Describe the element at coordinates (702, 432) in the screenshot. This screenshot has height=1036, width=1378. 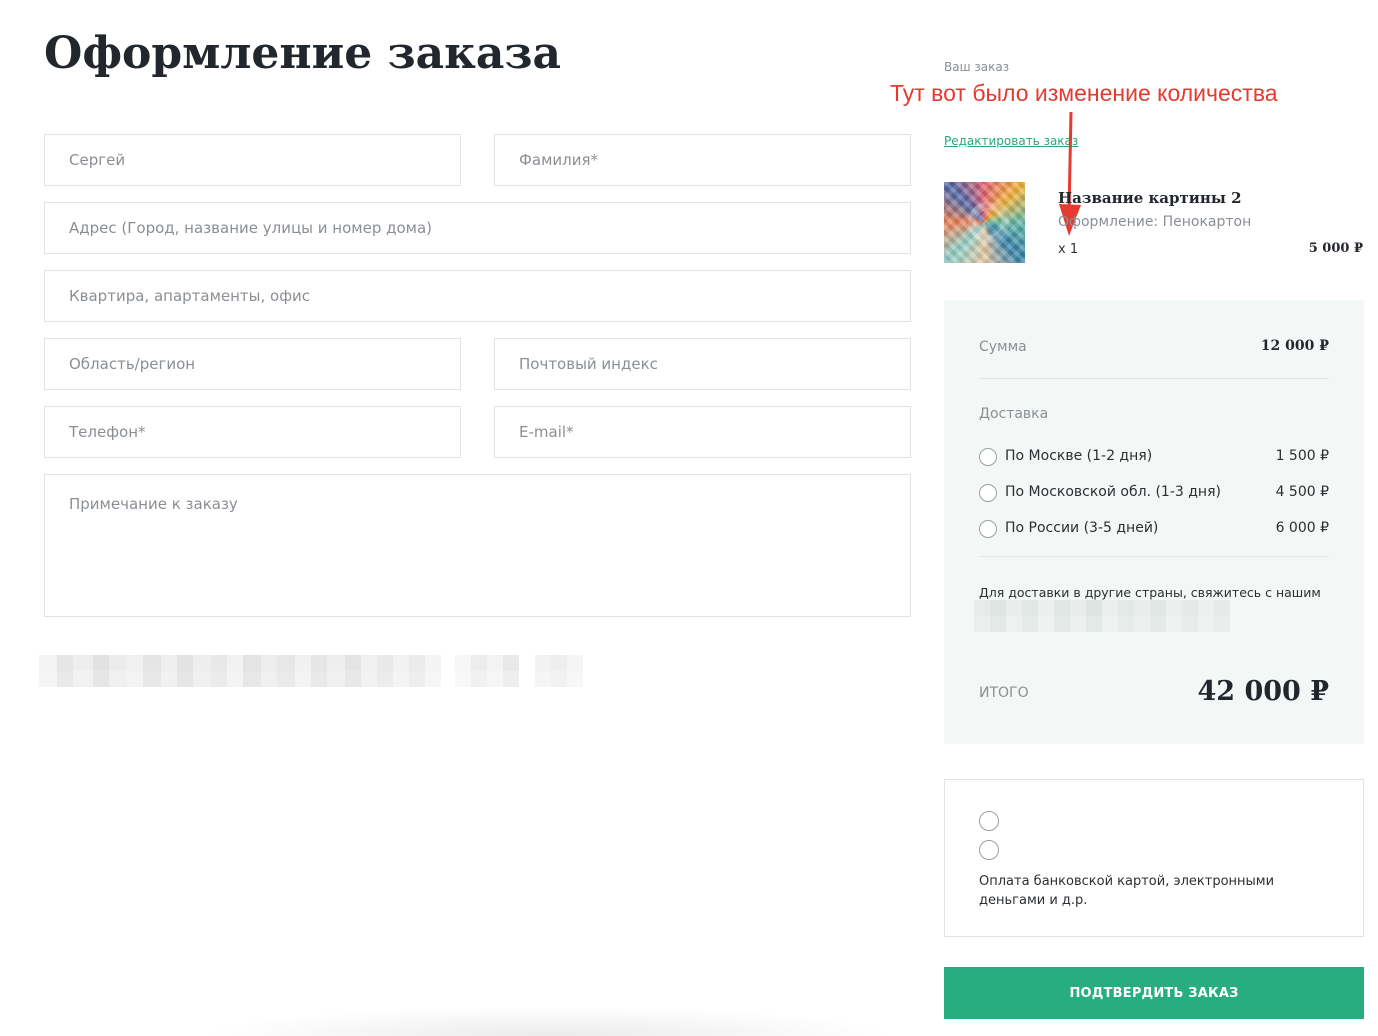
I see `email-field` at that location.